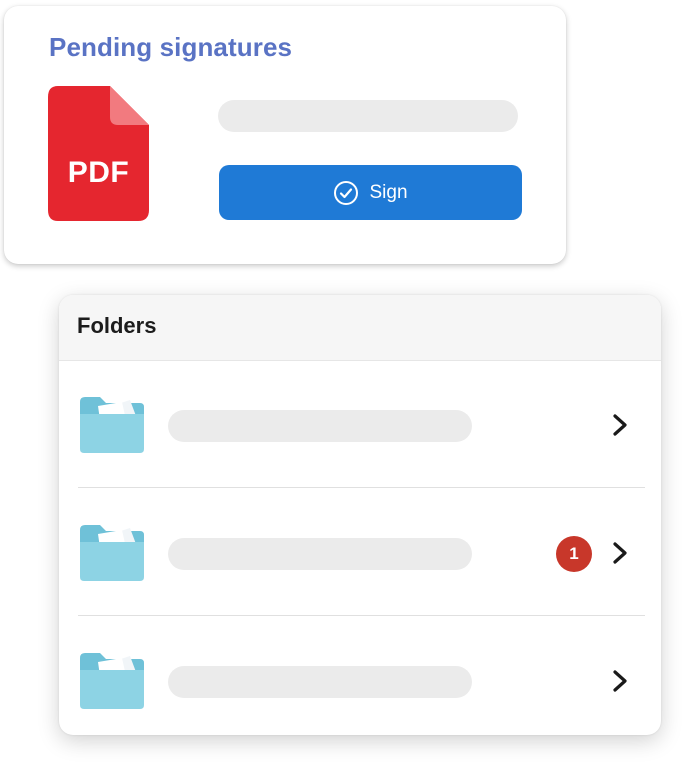 The width and height of the screenshot is (697, 774). Describe the element at coordinates (574, 554) in the screenshot. I see `notification-badge: 1` at that location.